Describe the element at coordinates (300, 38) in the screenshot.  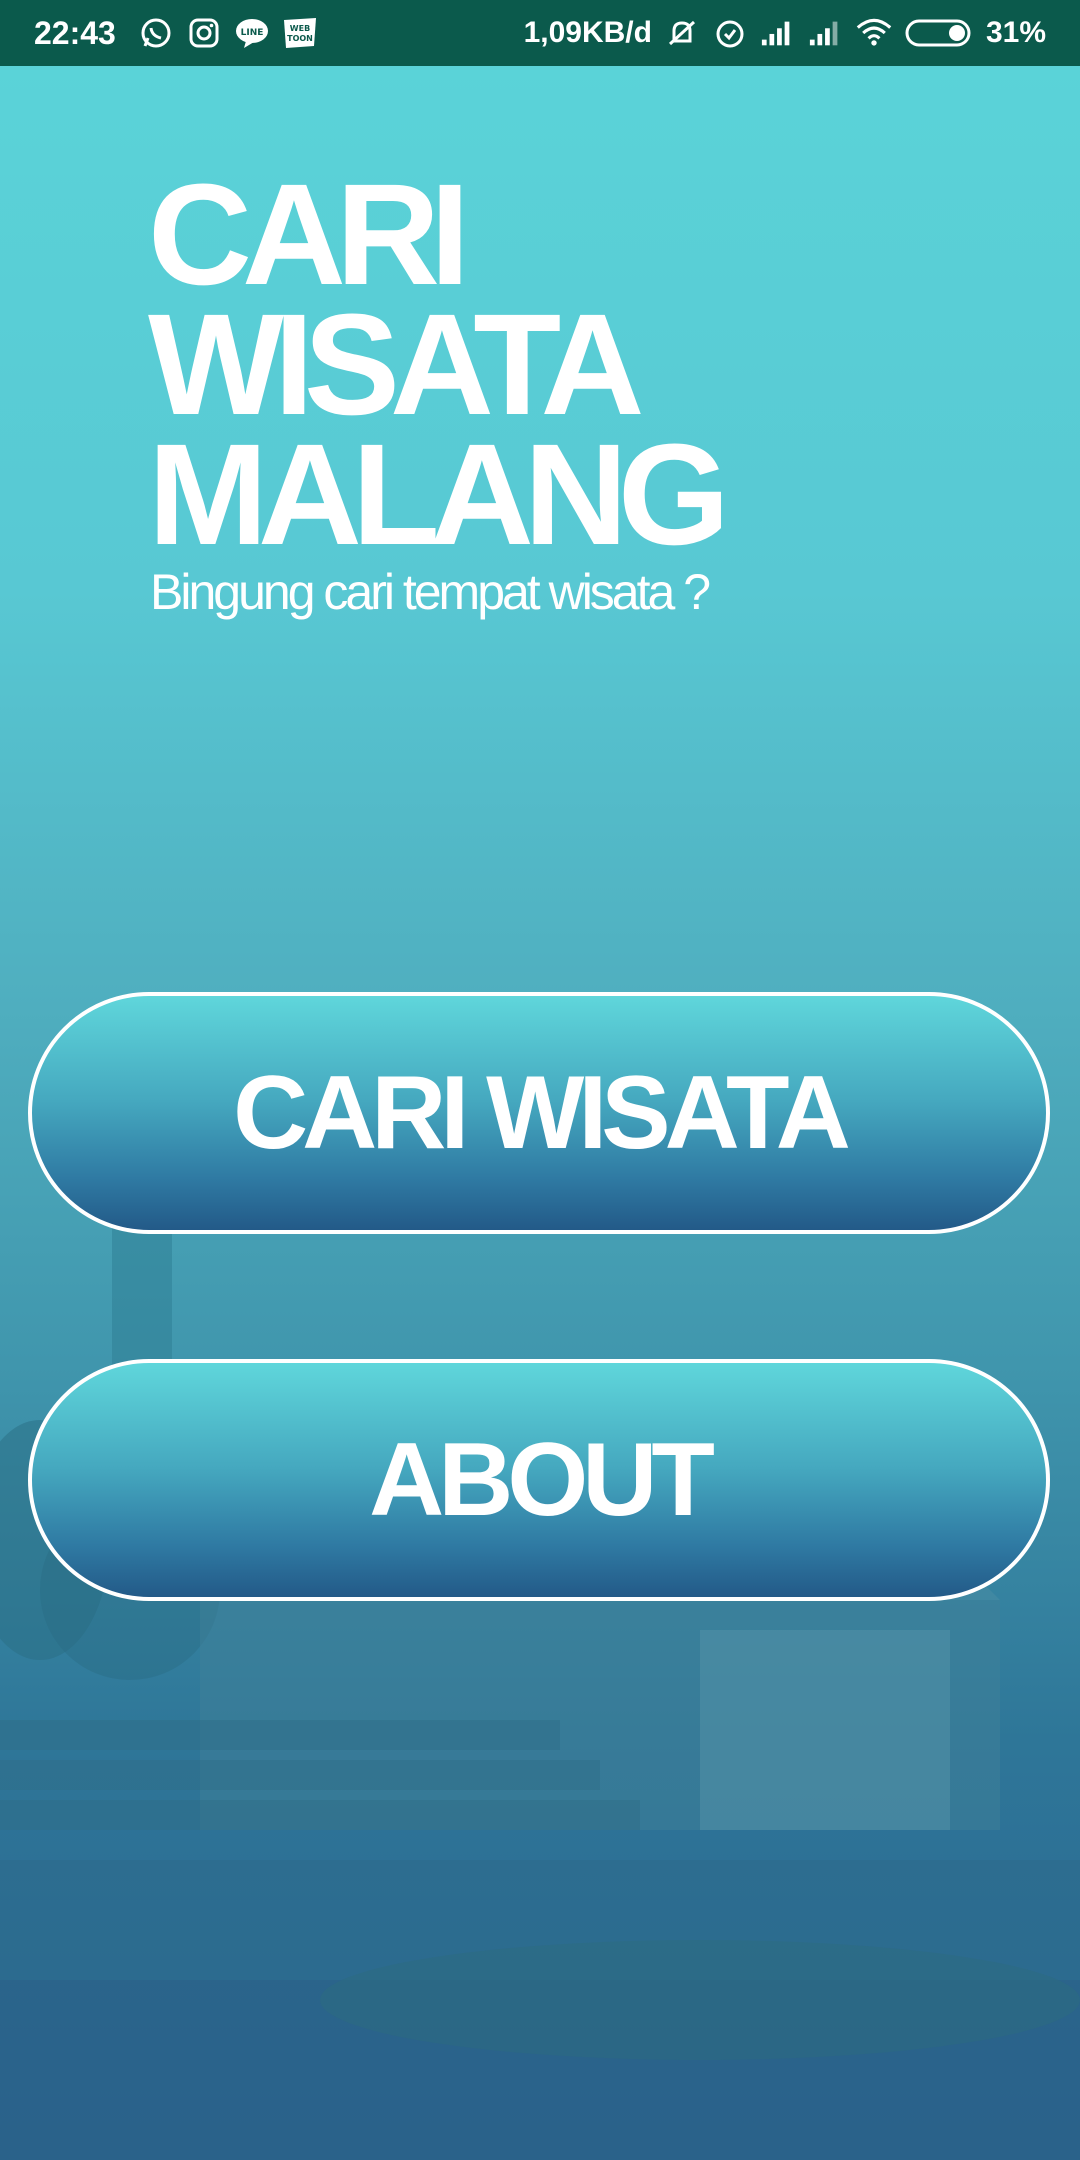
I see `svg-text: TOON` at that location.